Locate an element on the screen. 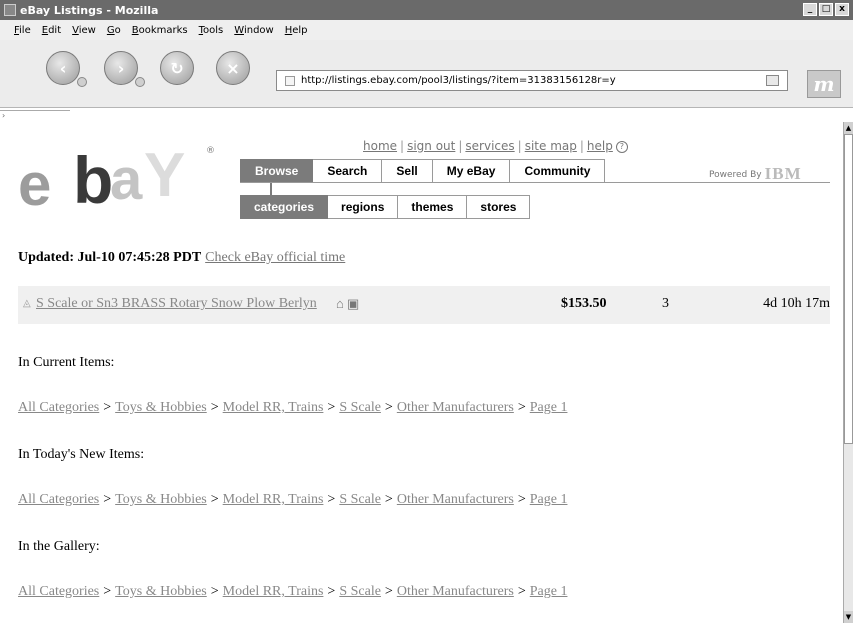 This screenshot has height=623, width=853. subtab-themes: themes is located at coordinates (433, 207).